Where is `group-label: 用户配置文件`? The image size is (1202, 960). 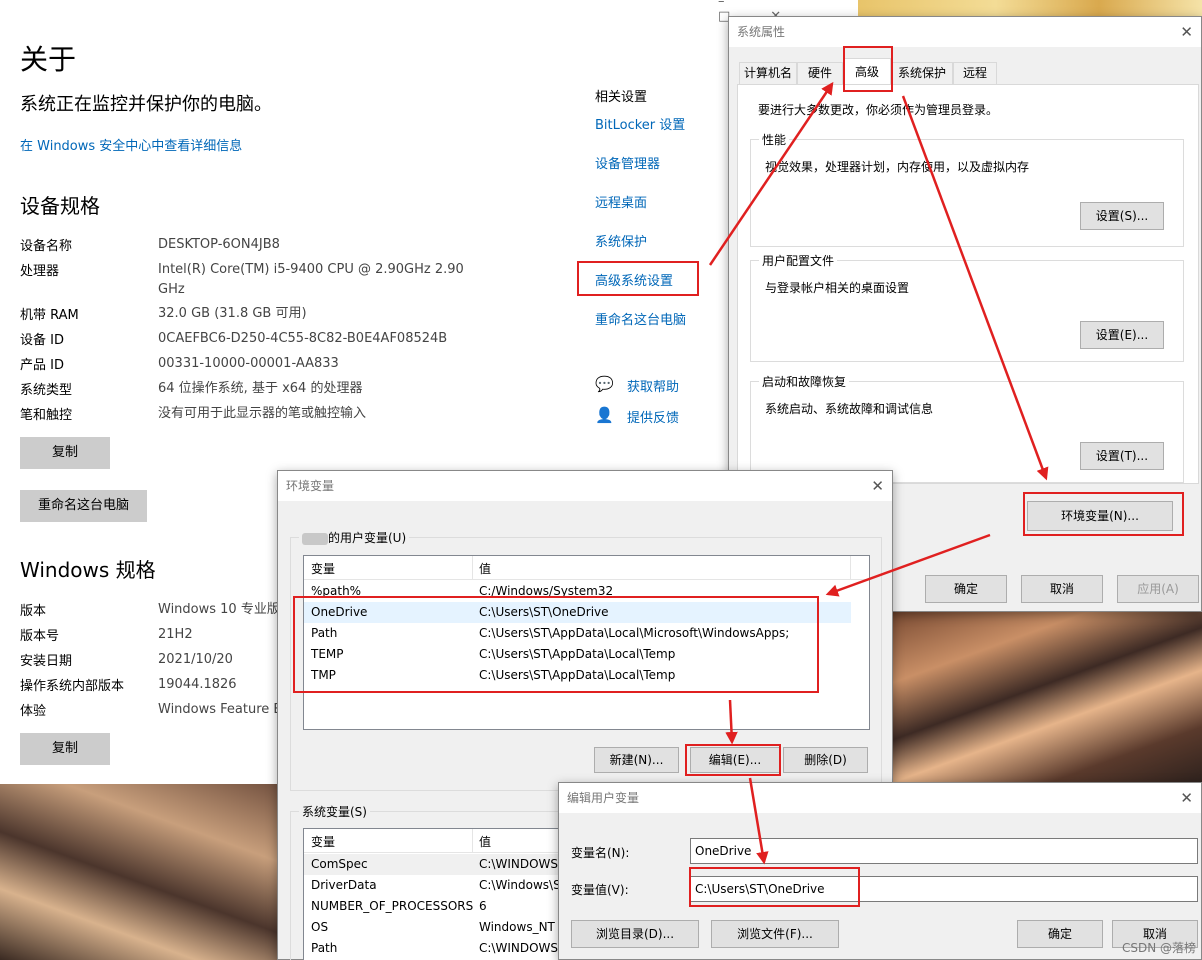
group-label: 用户配置文件 is located at coordinates (798, 260).